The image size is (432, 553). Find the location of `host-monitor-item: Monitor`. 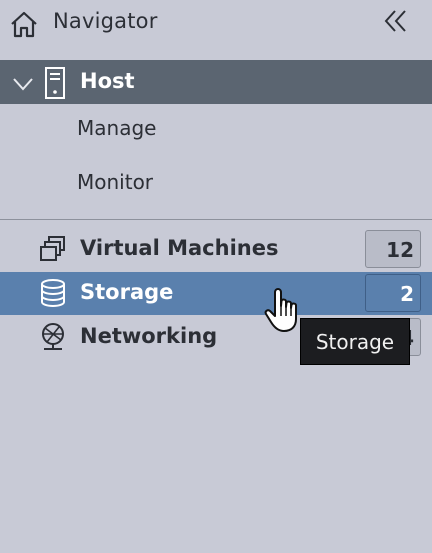

host-monitor-item: Monitor is located at coordinates (115, 182).